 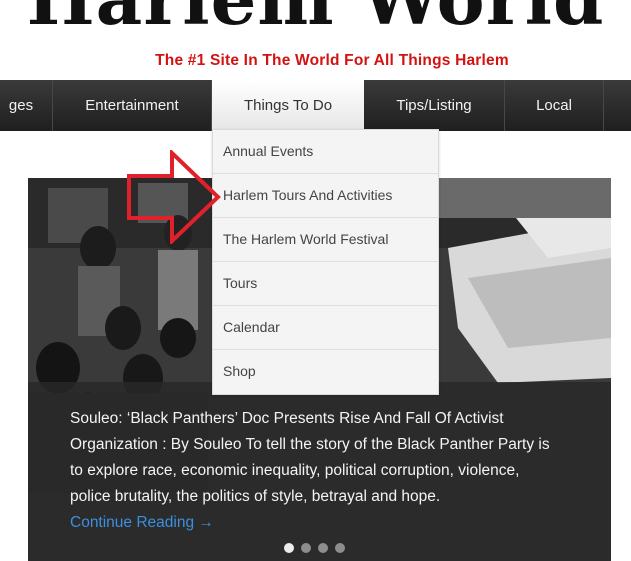 What do you see at coordinates (21, 105) in the screenshot?
I see `nav-item-label: ges` at bounding box center [21, 105].